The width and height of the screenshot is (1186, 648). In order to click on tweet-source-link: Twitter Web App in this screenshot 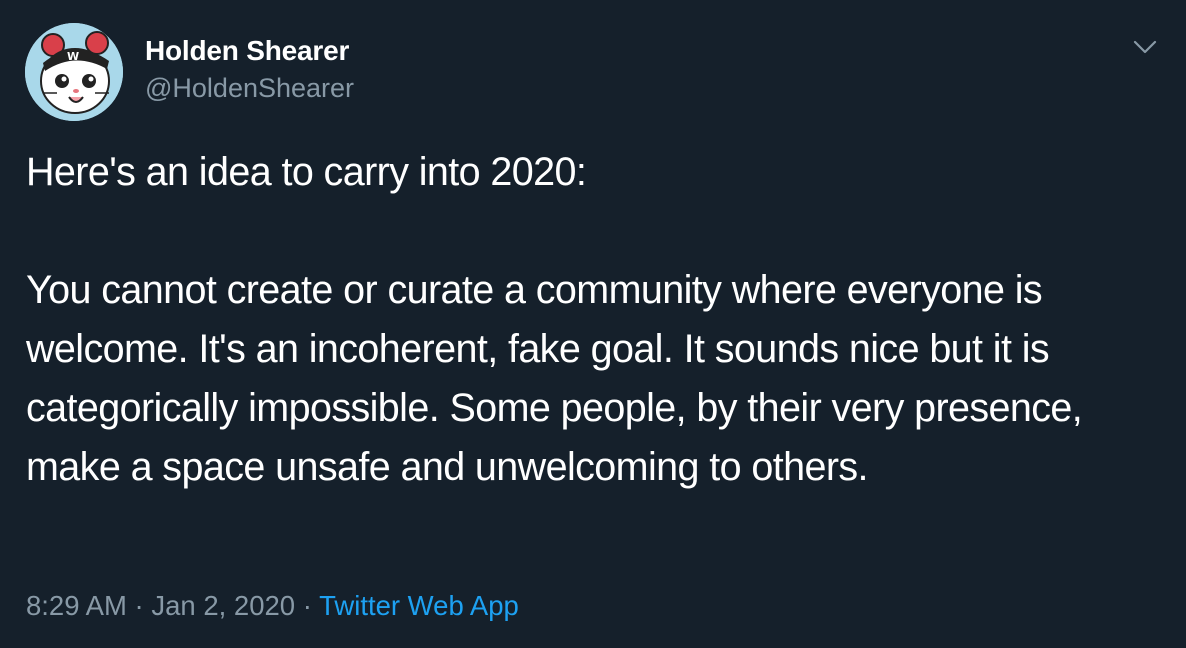, I will do `click(419, 605)`.